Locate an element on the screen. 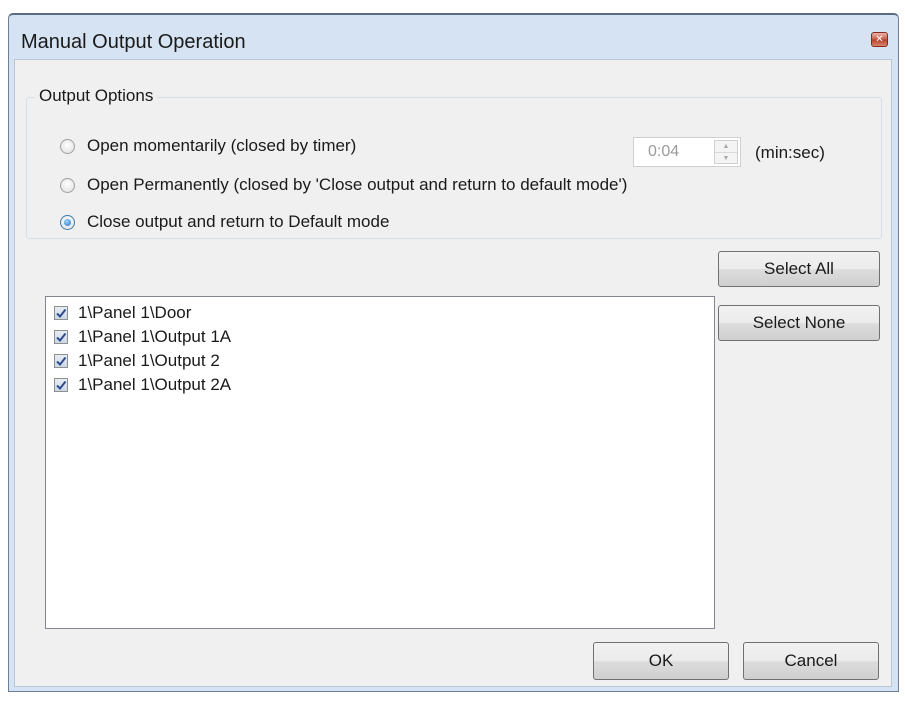 Image resolution: width=905 pixels, height=702 pixels. option-open-momentarily: Open momentarily (closed by timer) is located at coordinates (208, 146).